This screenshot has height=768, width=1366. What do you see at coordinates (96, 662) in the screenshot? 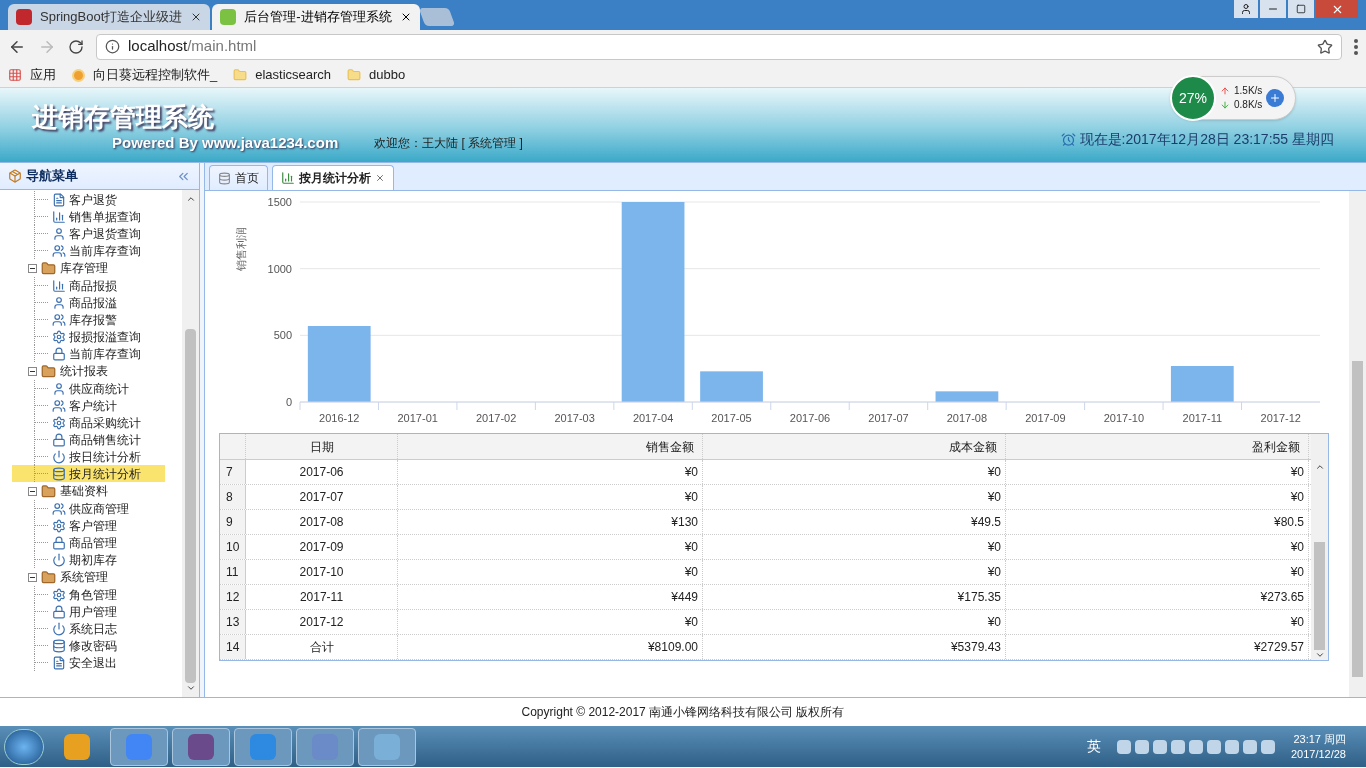
I see `tree-item: 安全退出` at bounding box center [96, 662].